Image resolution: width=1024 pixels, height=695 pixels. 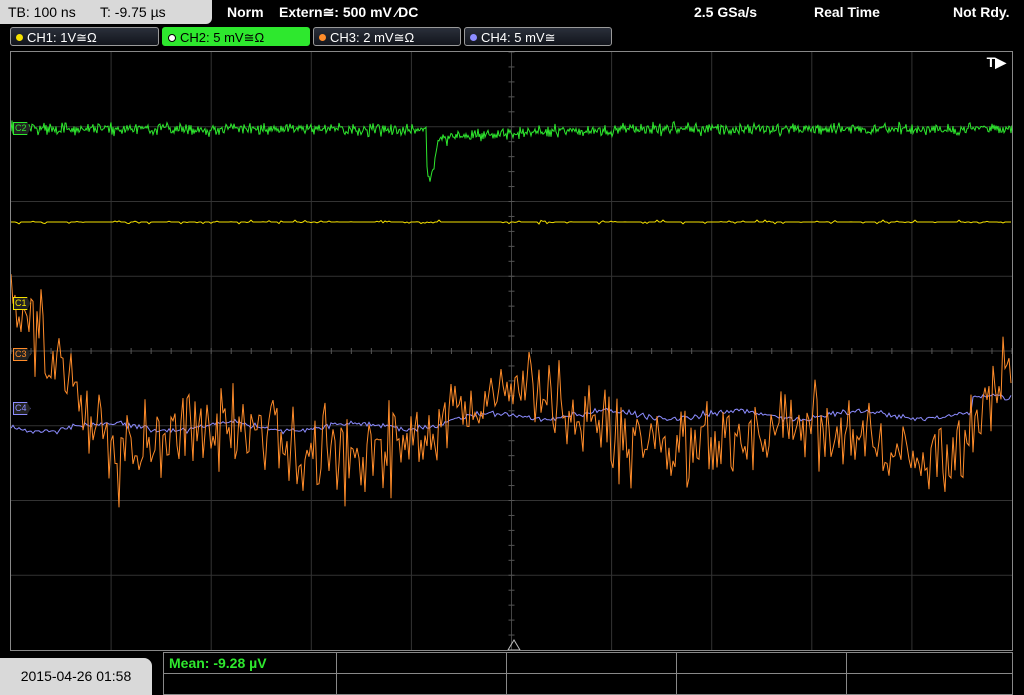 I want to click on channel-label: CH3: 2 mV≅Ω, so click(x=372, y=37).